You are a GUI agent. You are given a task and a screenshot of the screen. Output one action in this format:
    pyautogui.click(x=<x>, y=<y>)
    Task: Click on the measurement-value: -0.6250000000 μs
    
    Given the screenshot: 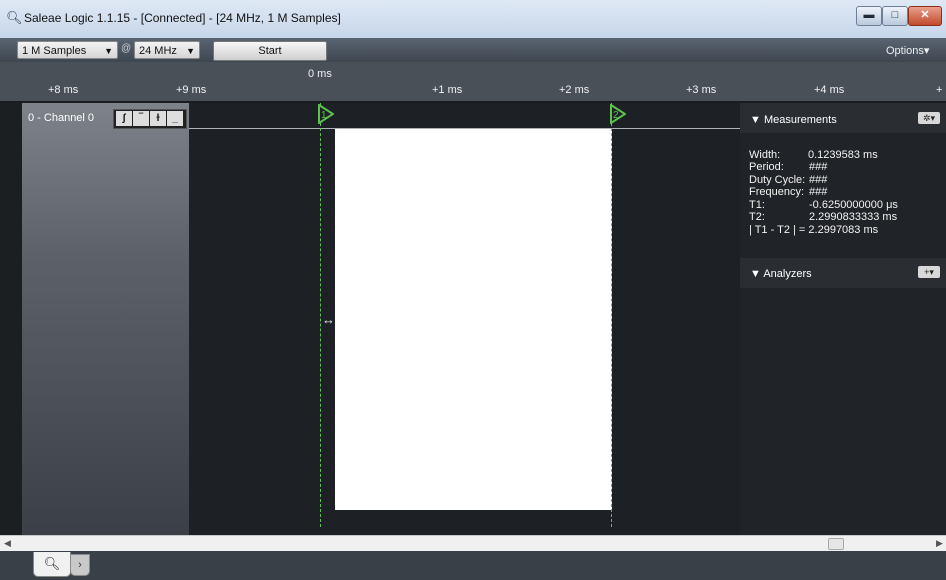 What is the action you would take?
    pyautogui.click(x=853, y=205)
    